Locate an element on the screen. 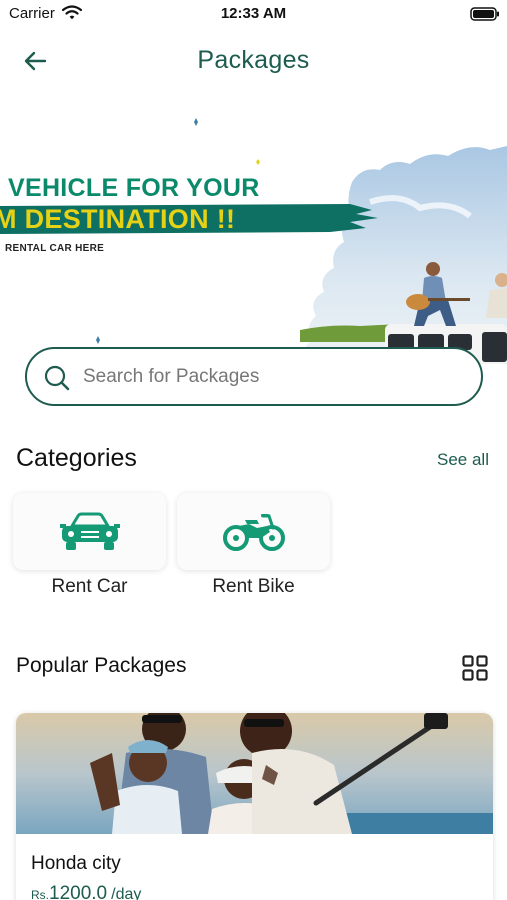 This screenshot has width=507, height=900. page-title: Packages is located at coordinates (253, 60).